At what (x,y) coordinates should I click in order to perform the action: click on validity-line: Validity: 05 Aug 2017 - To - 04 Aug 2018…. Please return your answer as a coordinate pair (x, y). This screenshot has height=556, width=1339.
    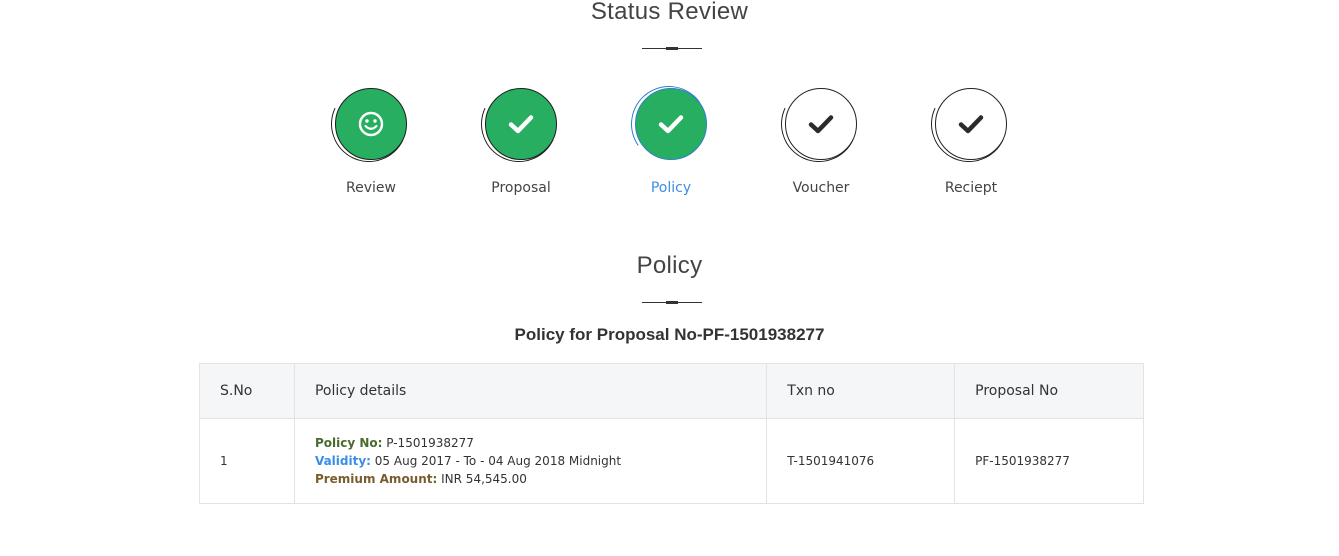
    Looking at the image, I should click on (530, 461).